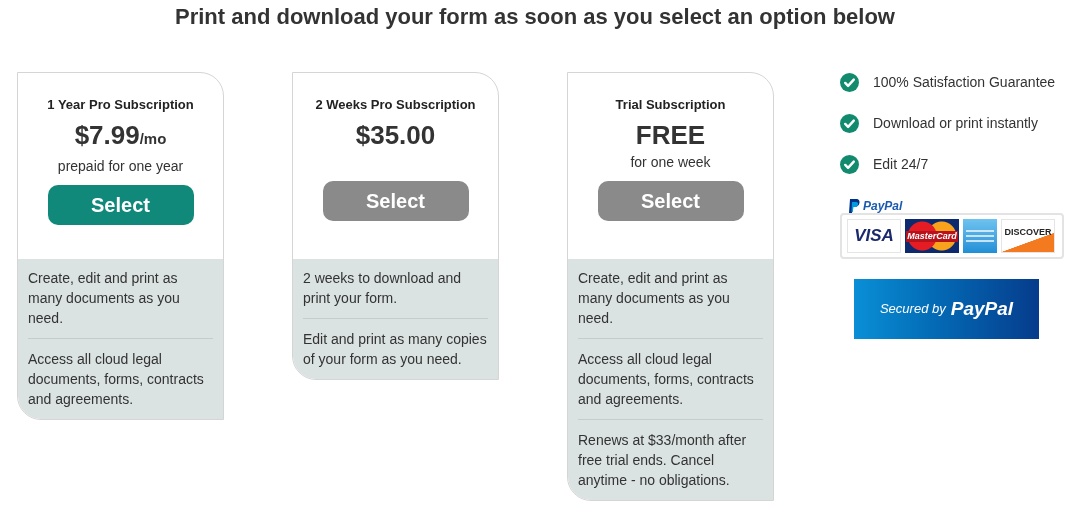 The height and width of the screenshot is (525, 1077). I want to click on discover-card-logo: DISCOVER, so click(1028, 236).